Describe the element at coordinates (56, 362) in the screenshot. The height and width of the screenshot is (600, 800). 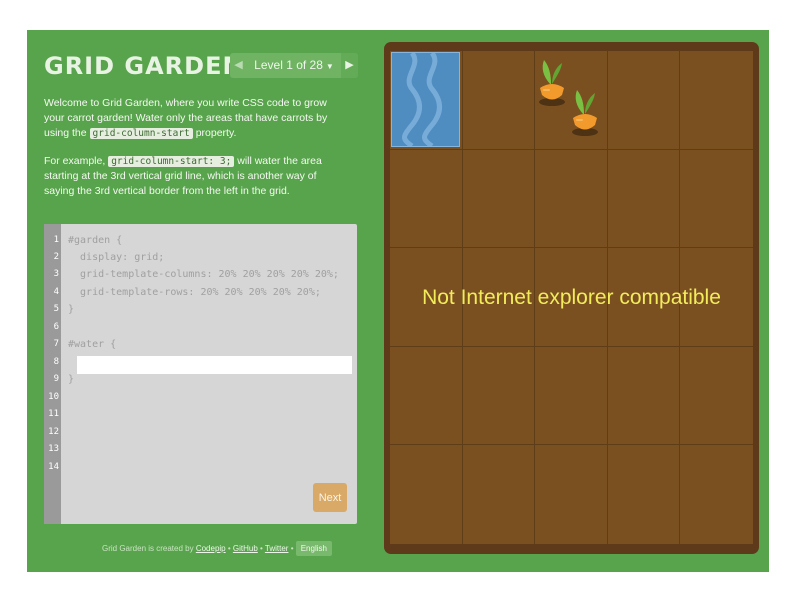
I see `line-number: 8` at that location.